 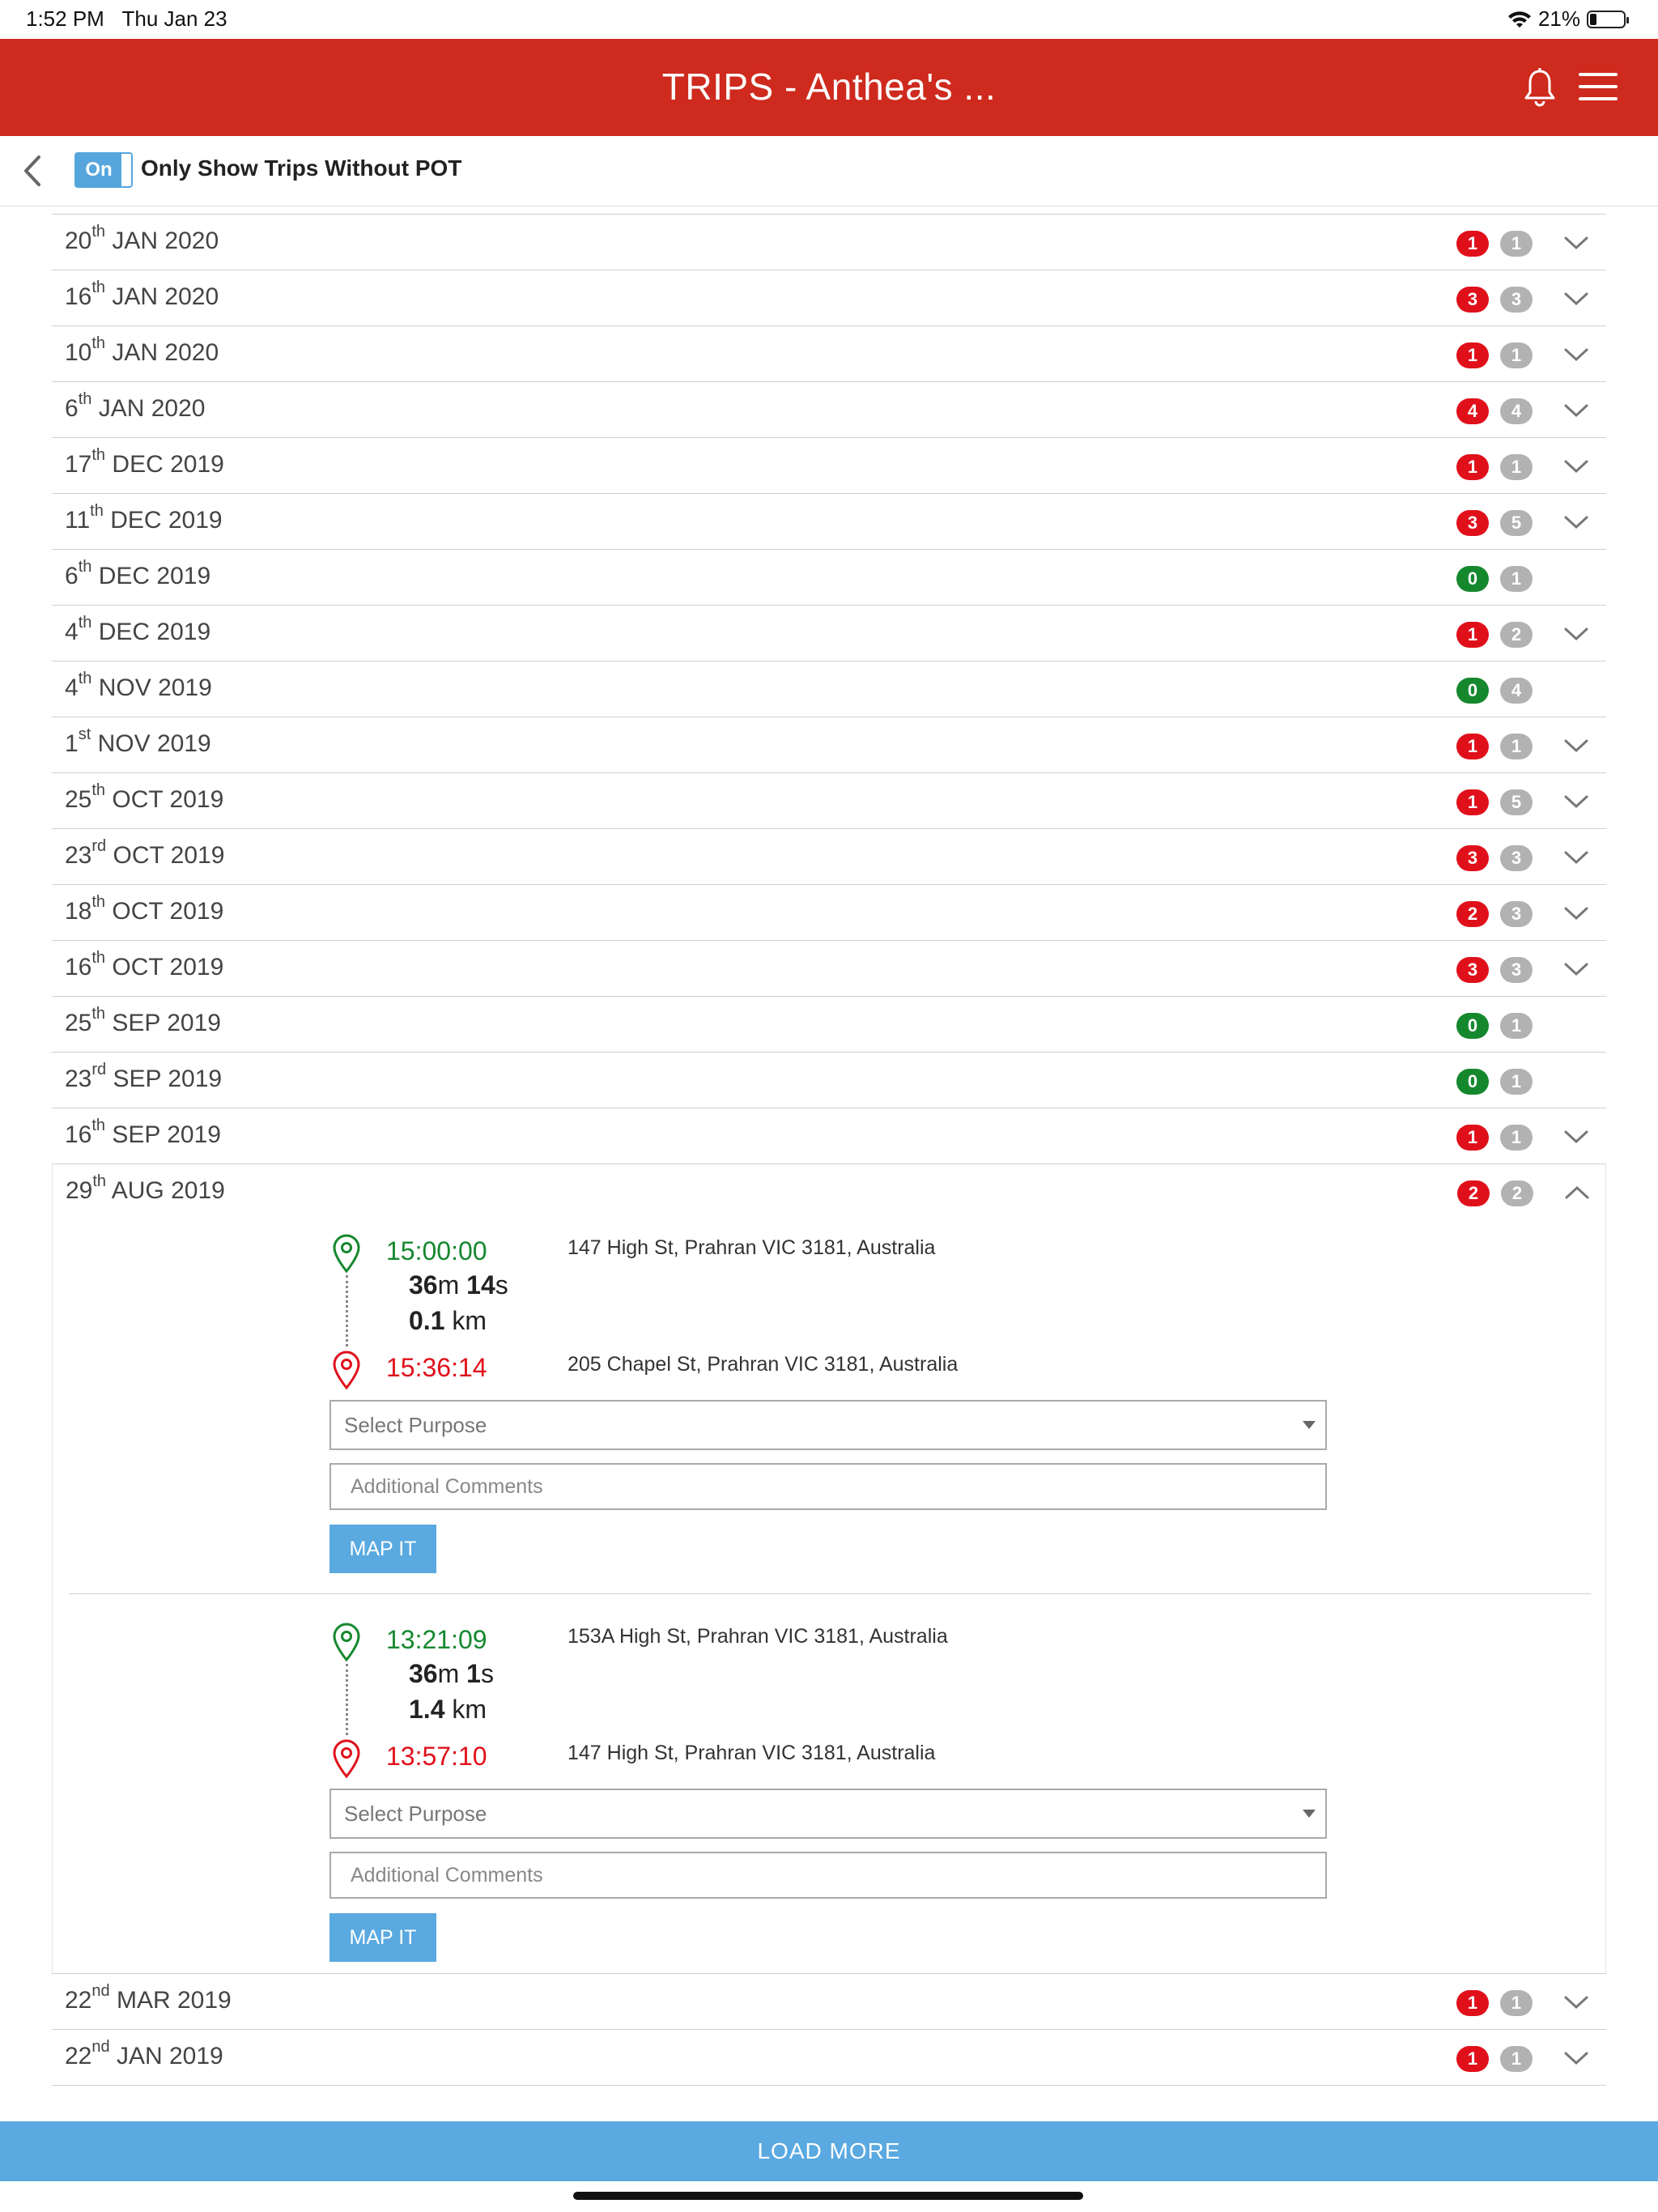 I want to click on date-day: 18, so click(x=78, y=911).